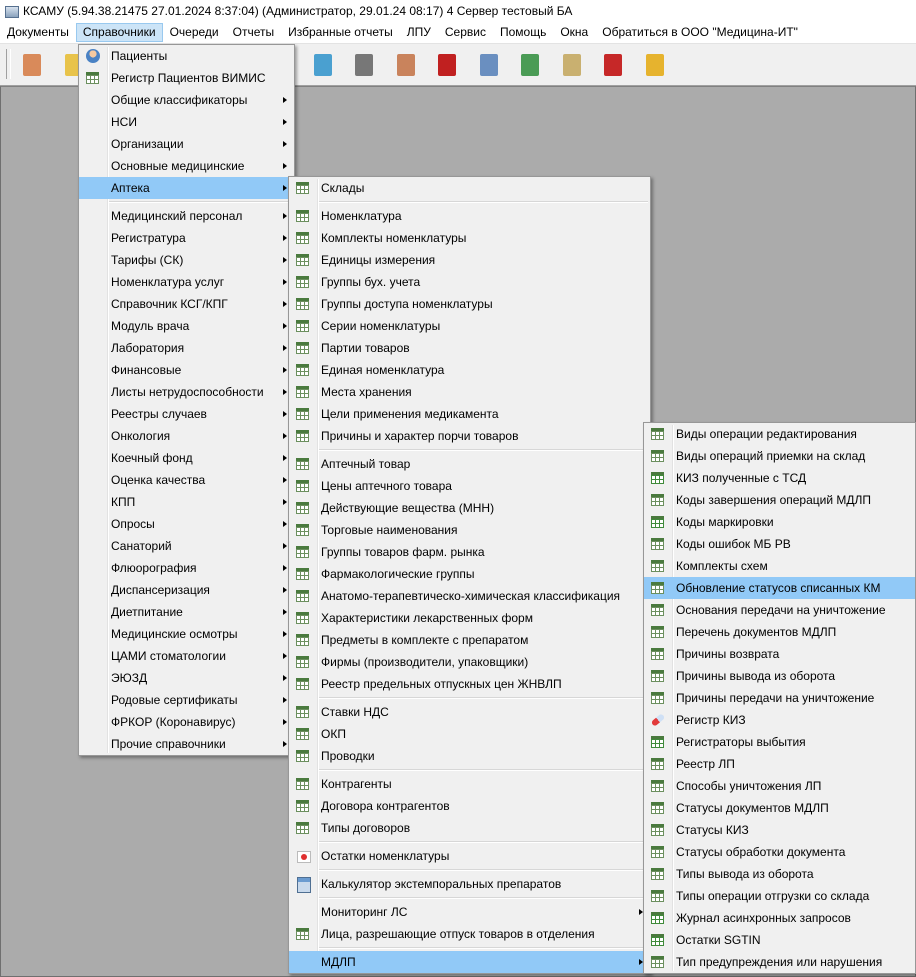 Image resolution: width=916 pixels, height=977 pixels. I want to click on menu-item: Единицы измерения, so click(469, 260).